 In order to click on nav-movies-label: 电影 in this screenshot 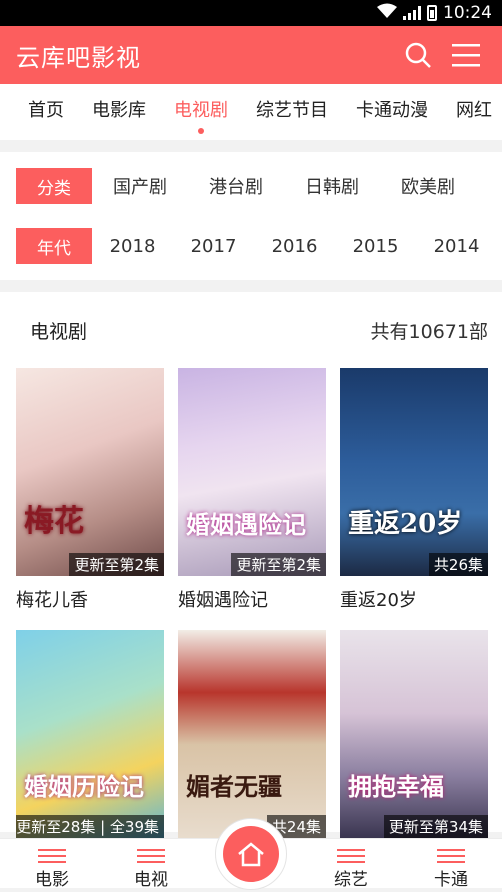, I will do `click(52, 880)`.